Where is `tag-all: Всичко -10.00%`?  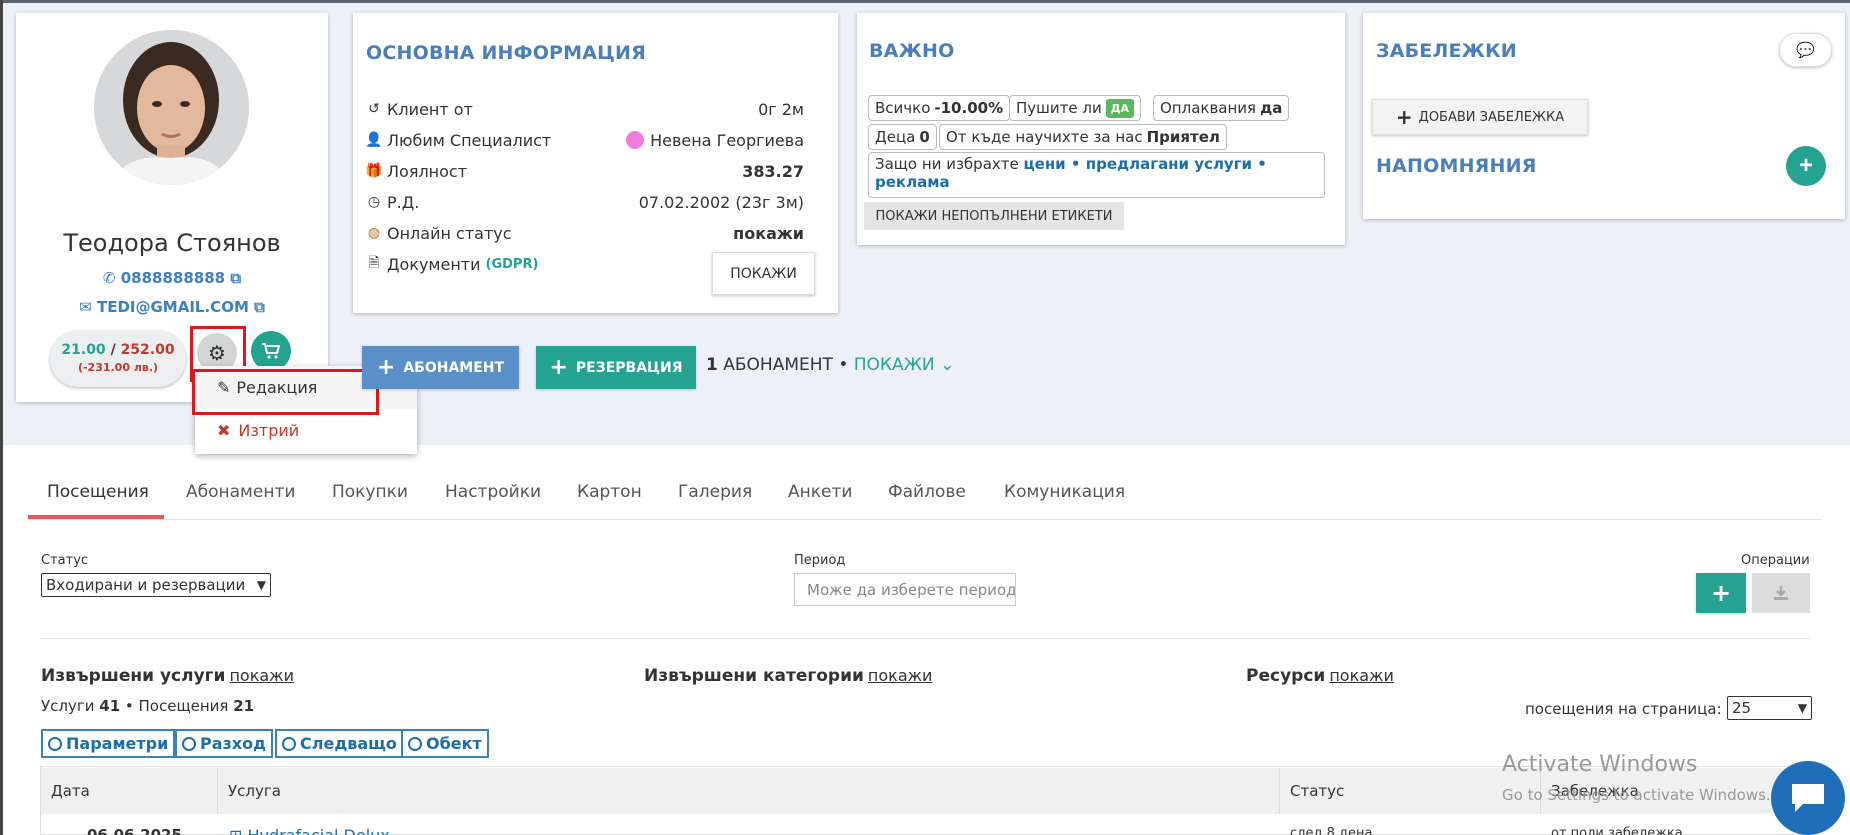 tag-all: Всичко -10.00% is located at coordinates (939, 108).